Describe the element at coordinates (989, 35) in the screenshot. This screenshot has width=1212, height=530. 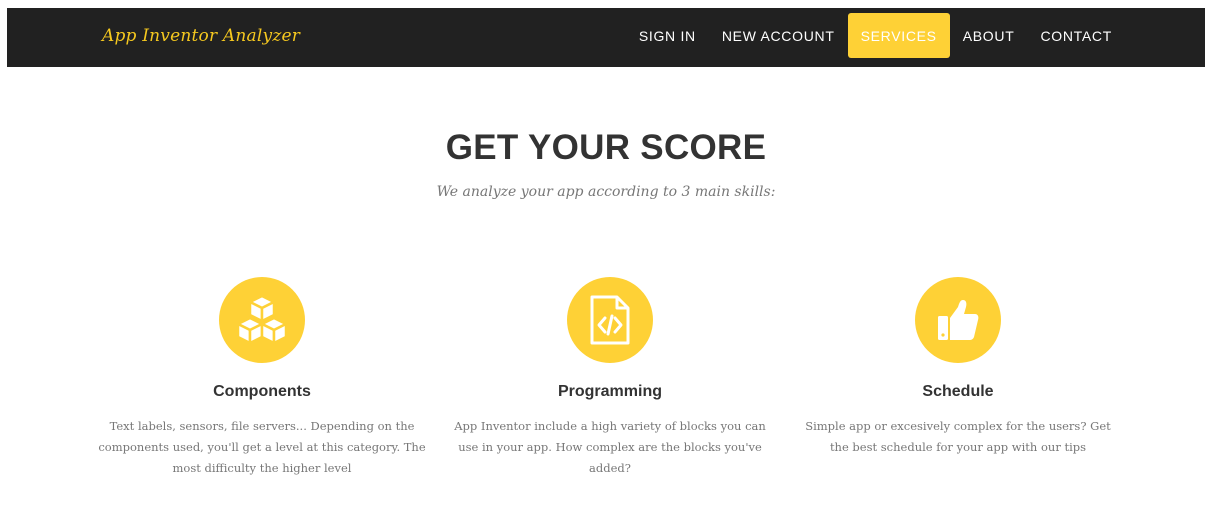
I see `nav-about: ABOUT` at that location.